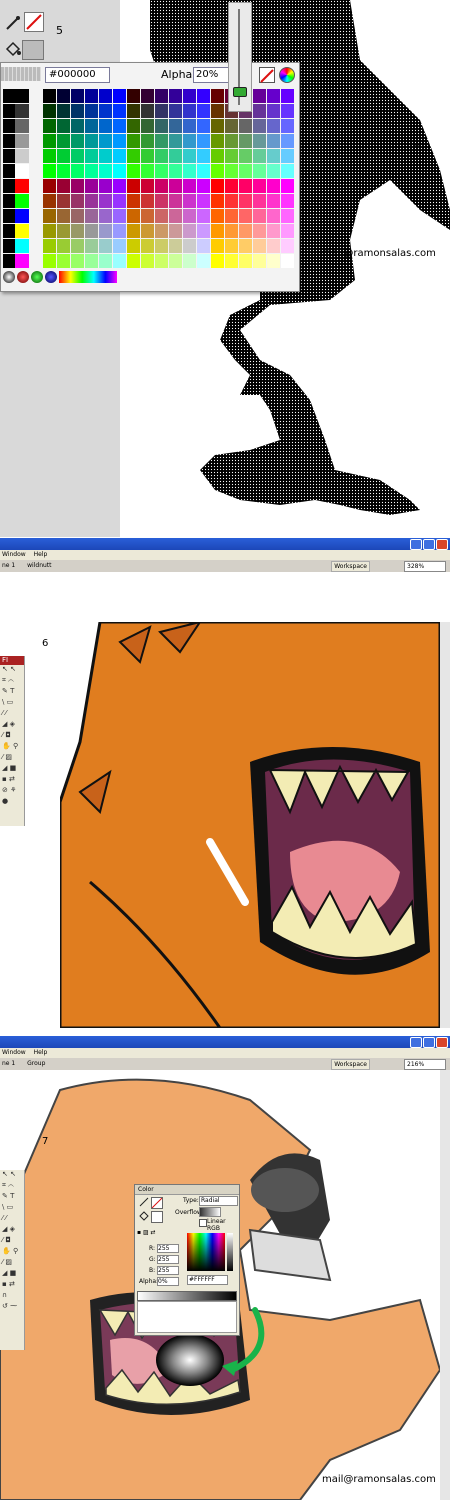 The height and width of the screenshot is (1500, 450). What do you see at coordinates (12, 1252) in the screenshot?
I see `hand-tool: ✋ ⚲` at bounding box center [12, 1252].